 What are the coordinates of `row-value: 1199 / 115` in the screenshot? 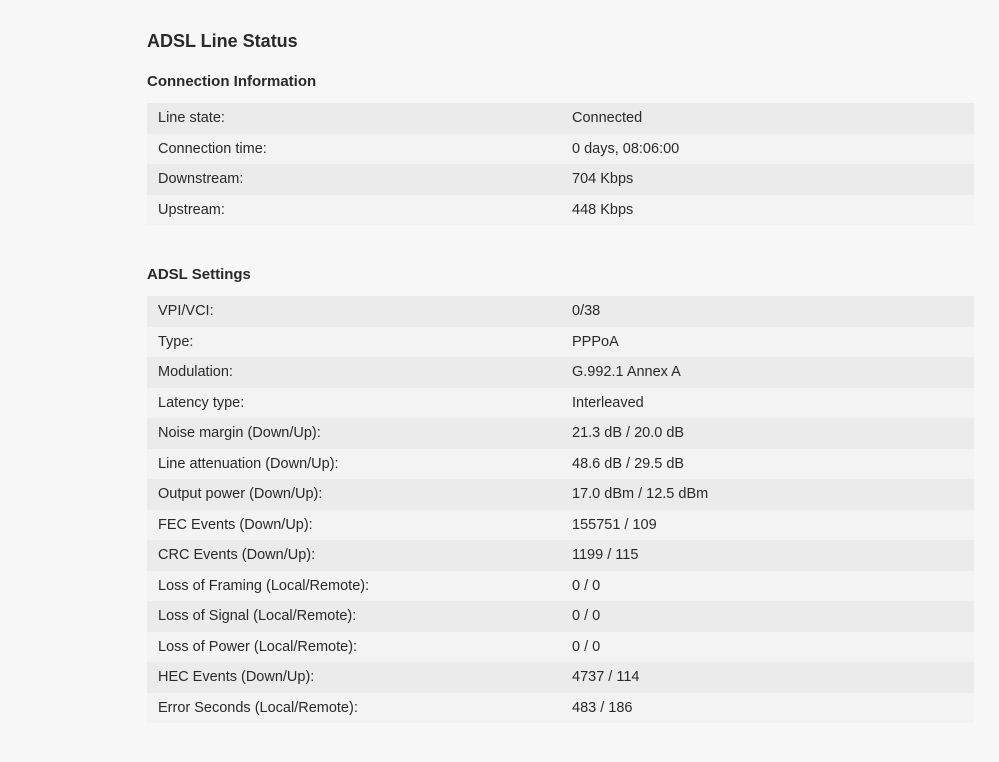 It's located at (773, 555).